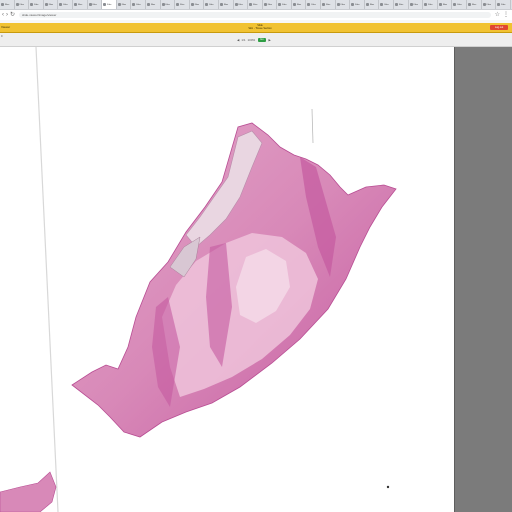 This screenshot has width=512, height=512. Describe the element at coordinates (262, 39) in the screenshot. I see `go-button: Go` at that location.